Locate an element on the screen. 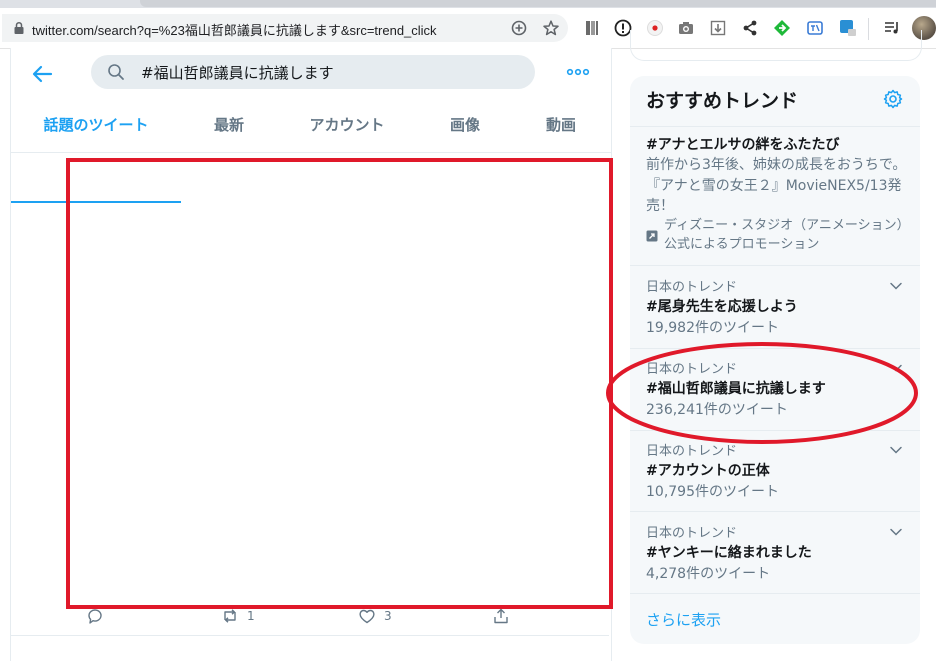  trend-tweet-count: 19,982件のツイート is located at coordinates (712, 328).